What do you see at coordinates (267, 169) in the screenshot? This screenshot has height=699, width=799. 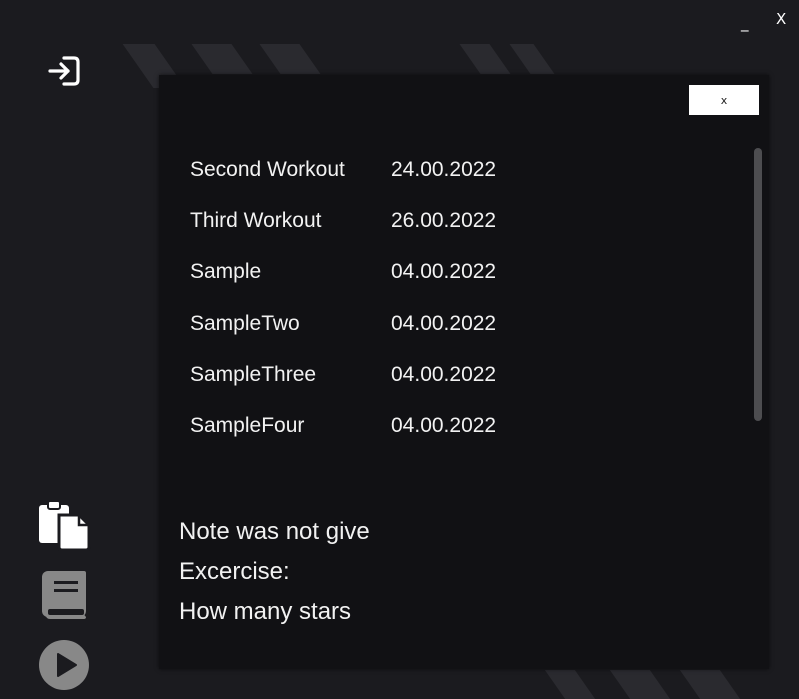 I see `workout-name: Second Workout` at bounding box center [267, 169].